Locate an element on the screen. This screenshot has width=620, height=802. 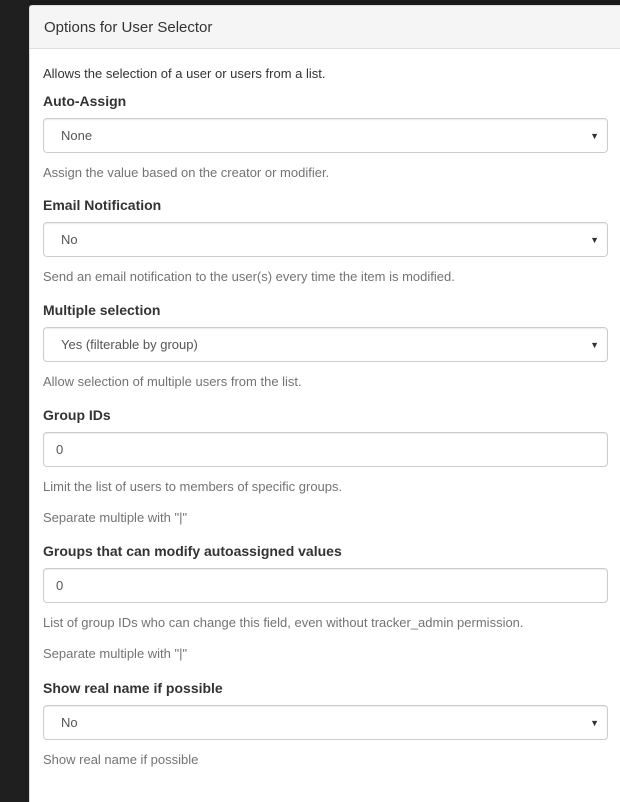
email-notification-value: No is located at coordinates (69, 239).